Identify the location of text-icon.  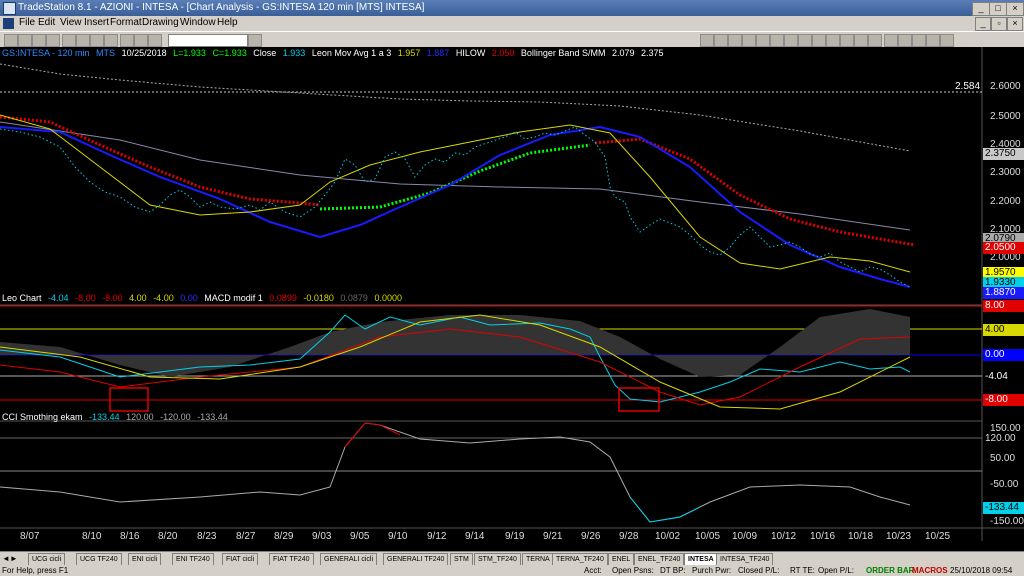
(791, 40).